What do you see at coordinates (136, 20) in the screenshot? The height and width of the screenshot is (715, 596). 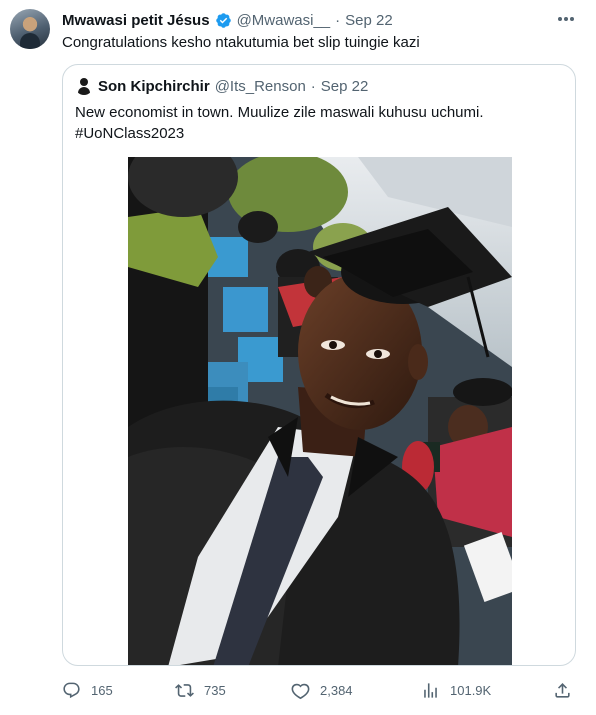 I see `display-name: Mwawasi petit Jésus` at bounding box center [136, 20].